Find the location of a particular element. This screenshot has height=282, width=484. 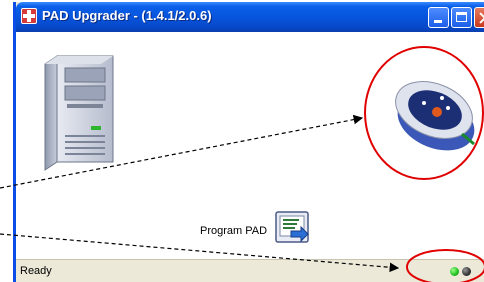

program-pad-label: Program PAD is located at coordinates (234, 231).